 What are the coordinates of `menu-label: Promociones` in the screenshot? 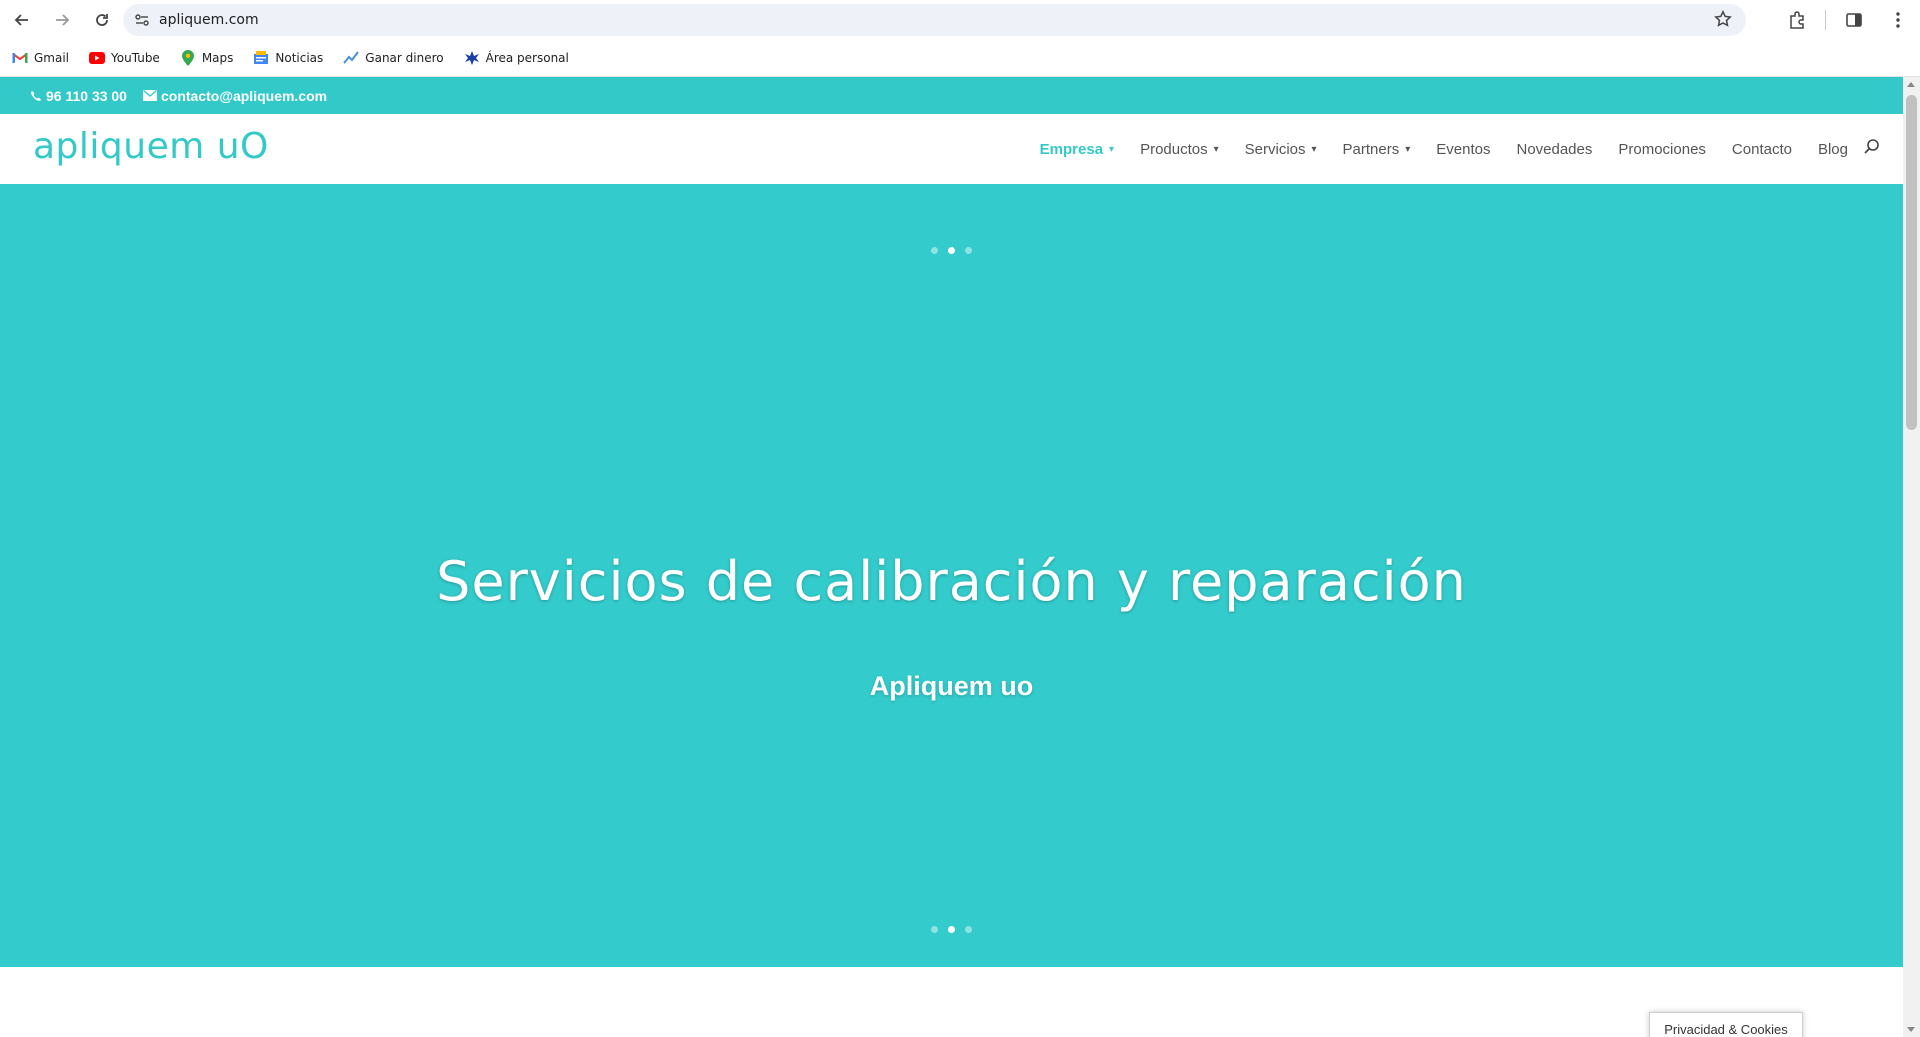 It's located at (1662, 149).